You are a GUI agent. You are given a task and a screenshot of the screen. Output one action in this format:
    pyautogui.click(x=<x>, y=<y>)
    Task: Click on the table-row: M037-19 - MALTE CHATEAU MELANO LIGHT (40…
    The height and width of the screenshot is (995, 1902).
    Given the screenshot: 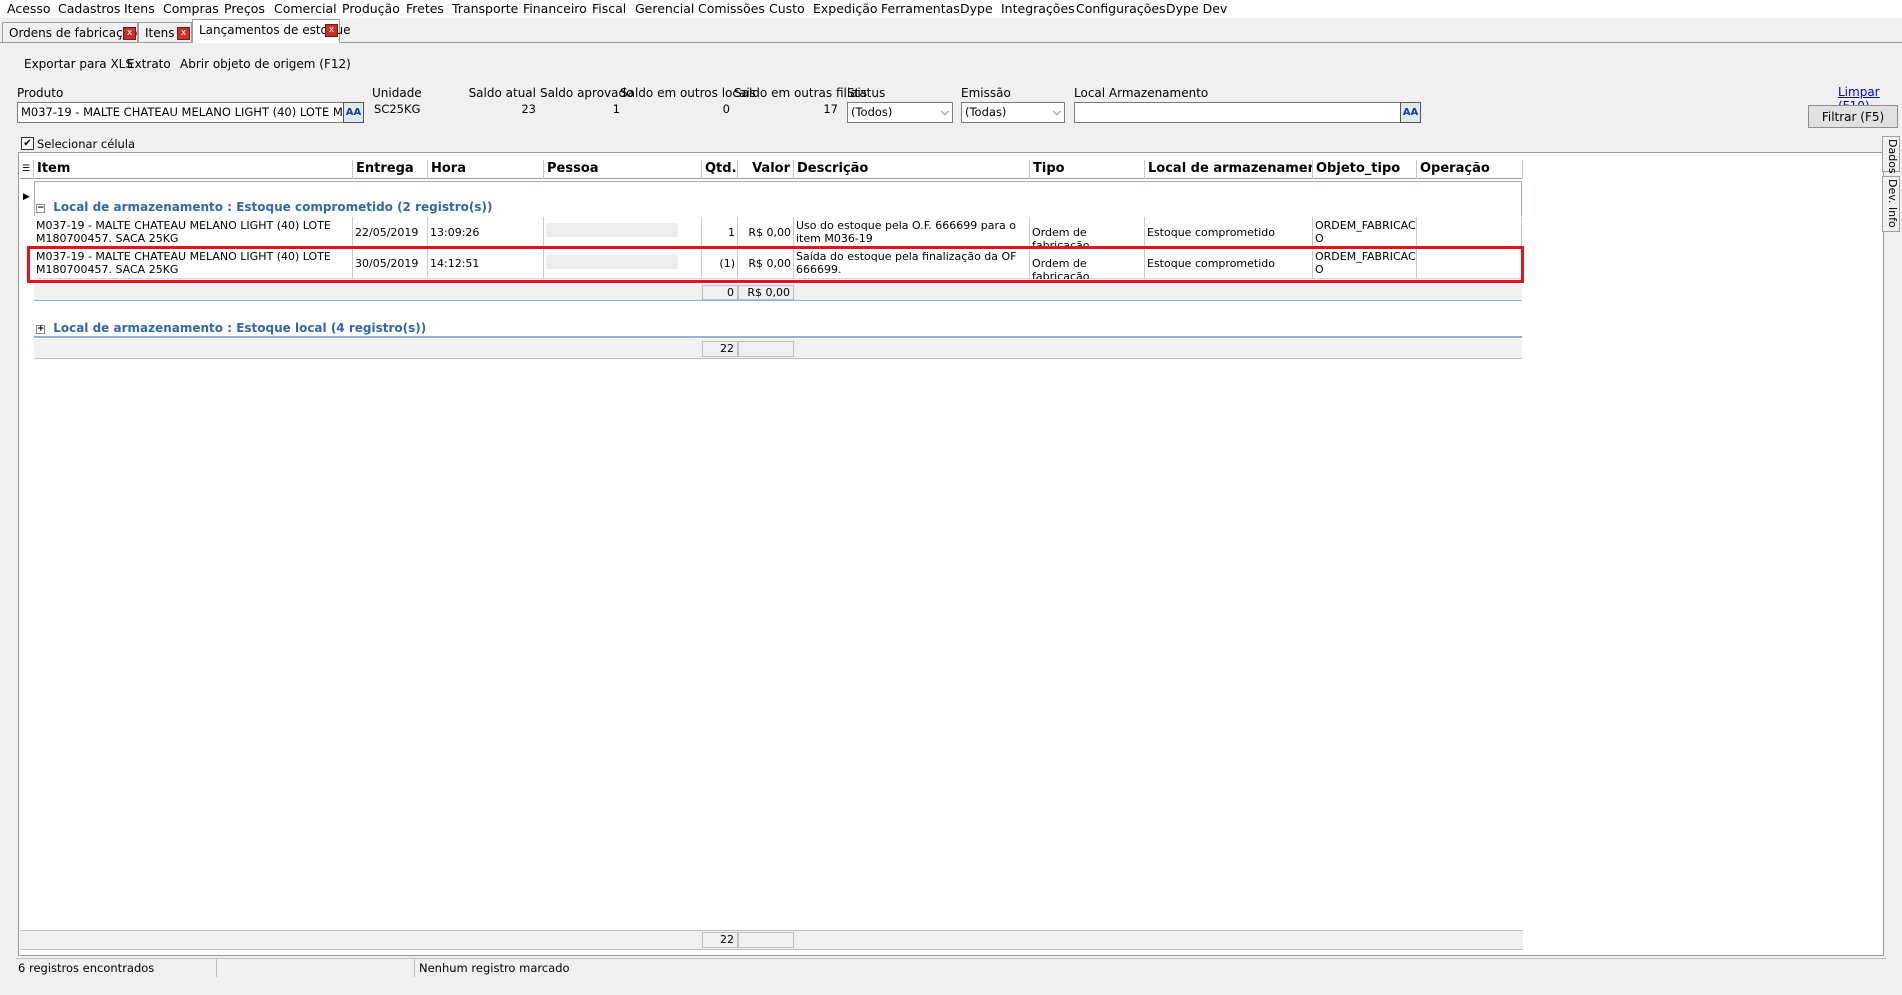 What is the action you would take?
    pyautogui.click(x=778, y=232)
    